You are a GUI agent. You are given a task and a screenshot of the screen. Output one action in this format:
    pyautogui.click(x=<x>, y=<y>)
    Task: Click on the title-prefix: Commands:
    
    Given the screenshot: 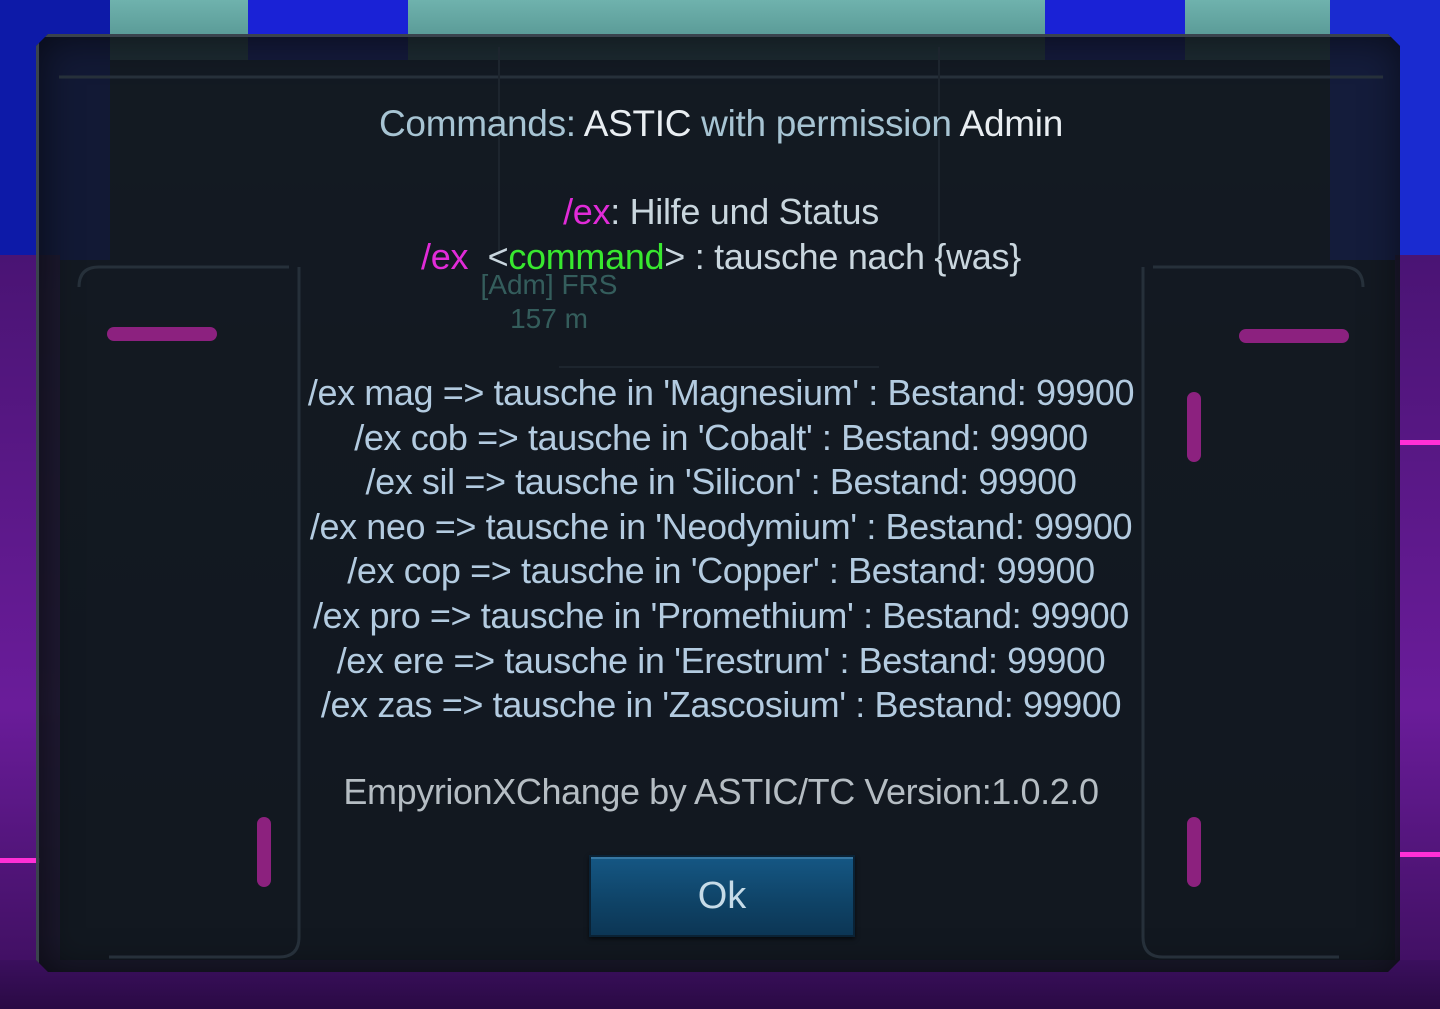 What is the action you would take?
    pyautogui.click(x=477, y=123)
    